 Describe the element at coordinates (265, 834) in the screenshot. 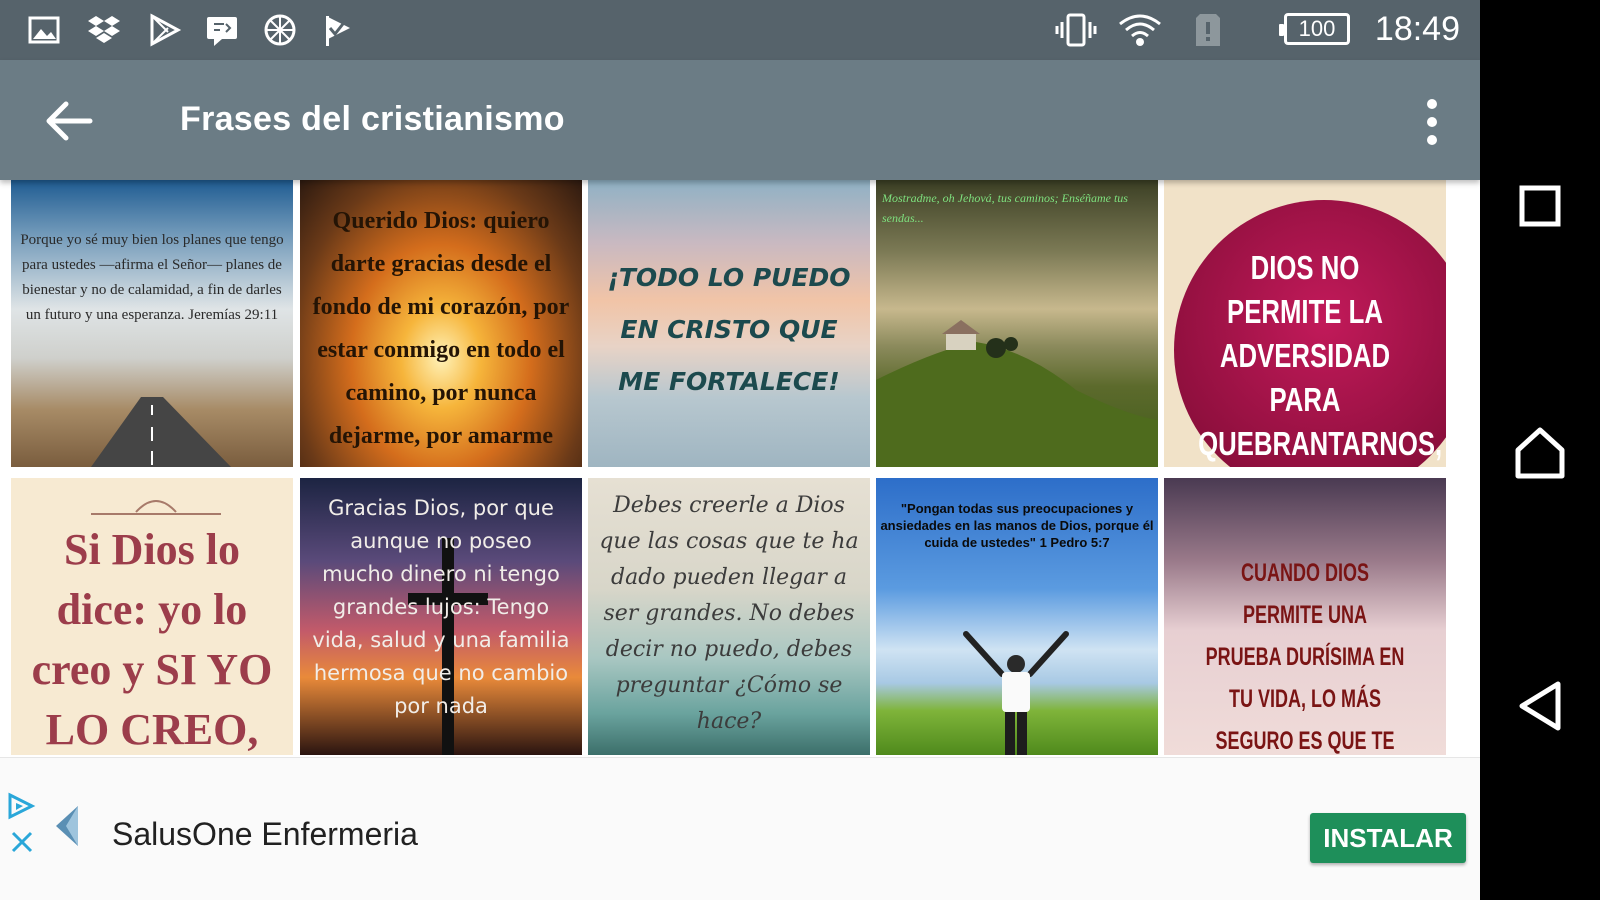

I see `ad-app-name: SalusOne Enfermeria` at that location.